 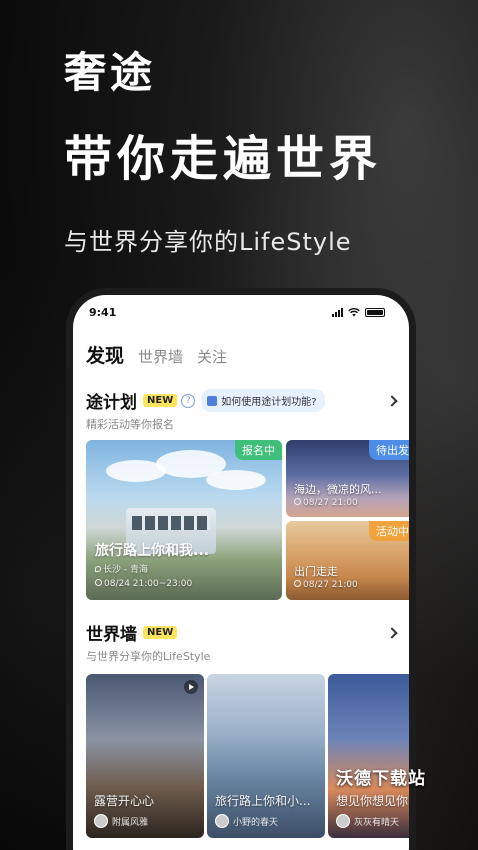 I want to click on plan-card-3-time: 08/27 21:00, so click(x=326, y=585).